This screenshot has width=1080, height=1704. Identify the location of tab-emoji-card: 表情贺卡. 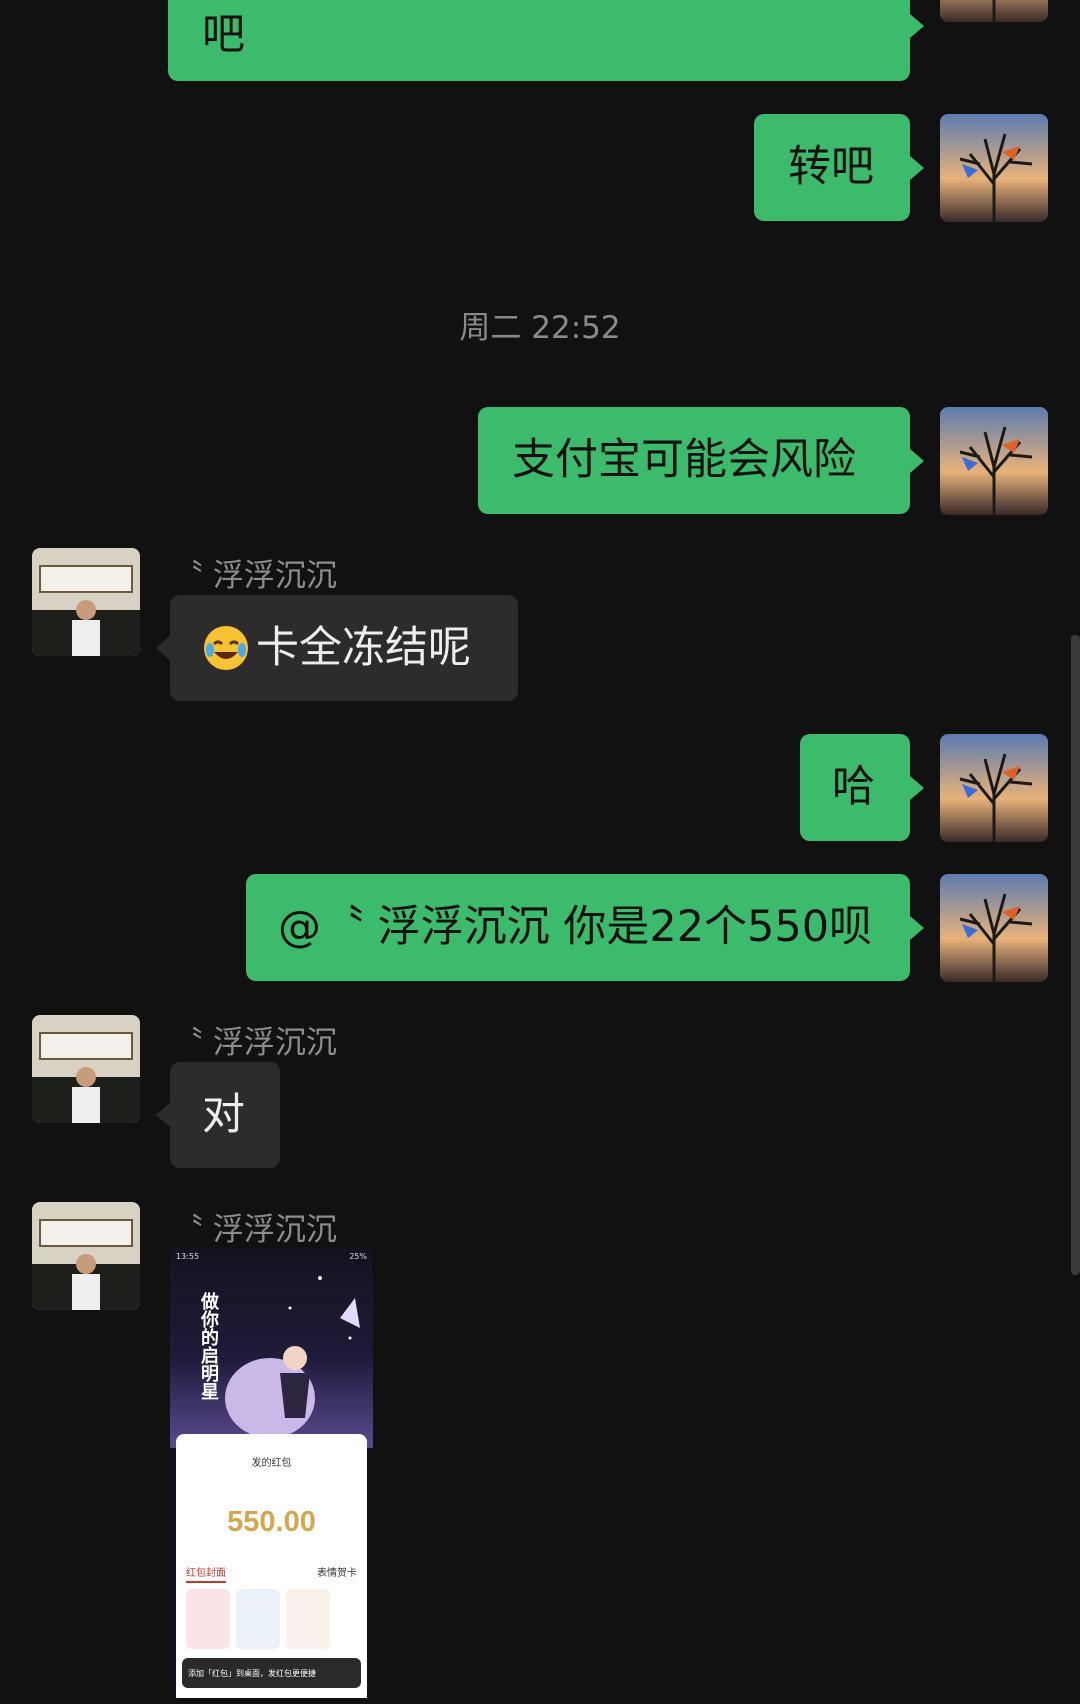
(337, 1573).